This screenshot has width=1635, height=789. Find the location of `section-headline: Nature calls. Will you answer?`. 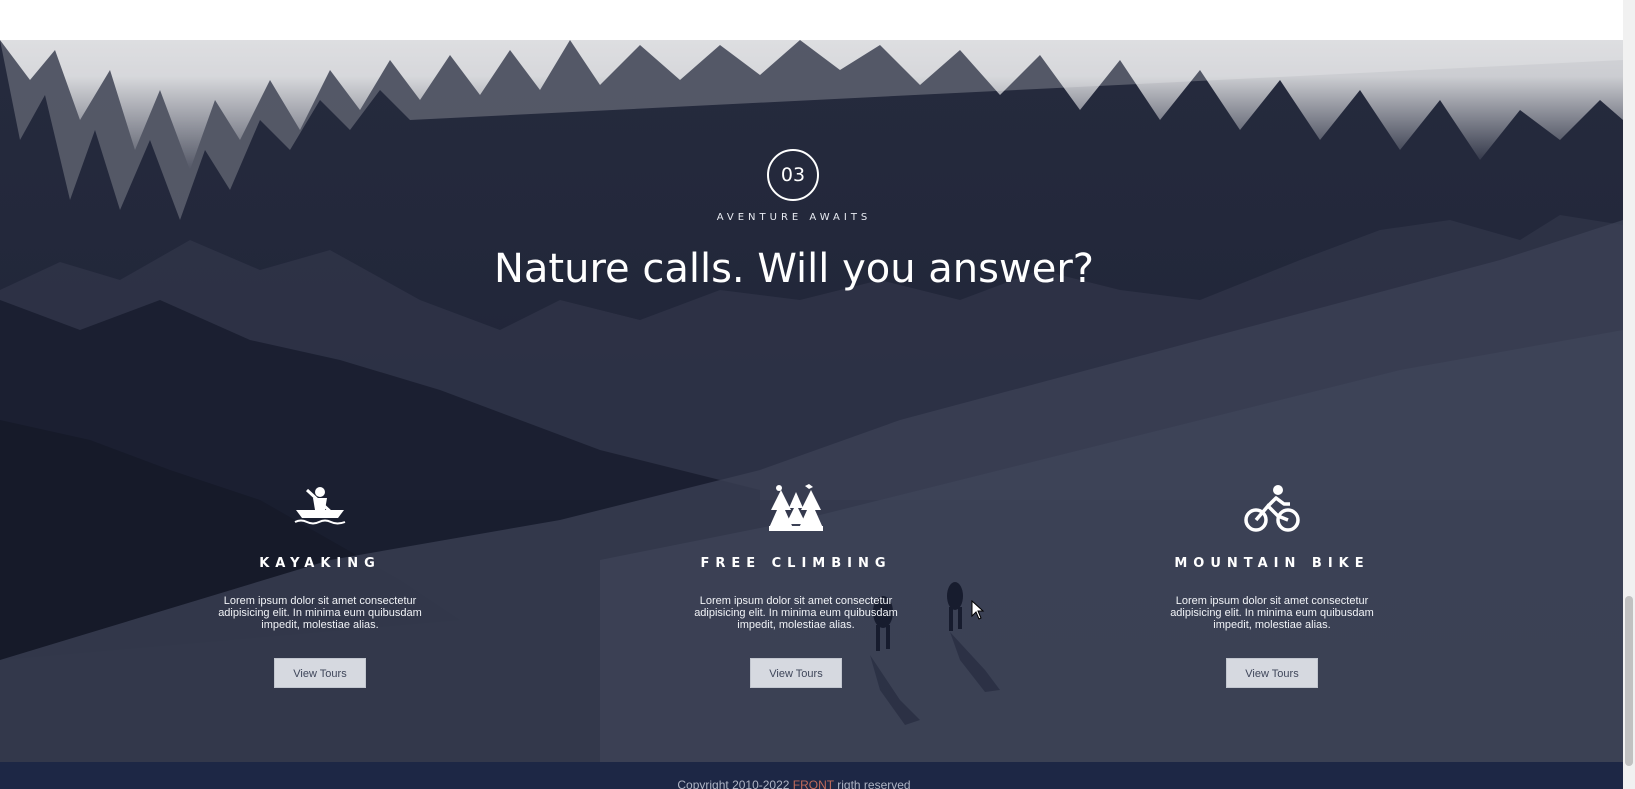

section-headline: Nature calls. Will you answer? is located at coordinates (794, 269).